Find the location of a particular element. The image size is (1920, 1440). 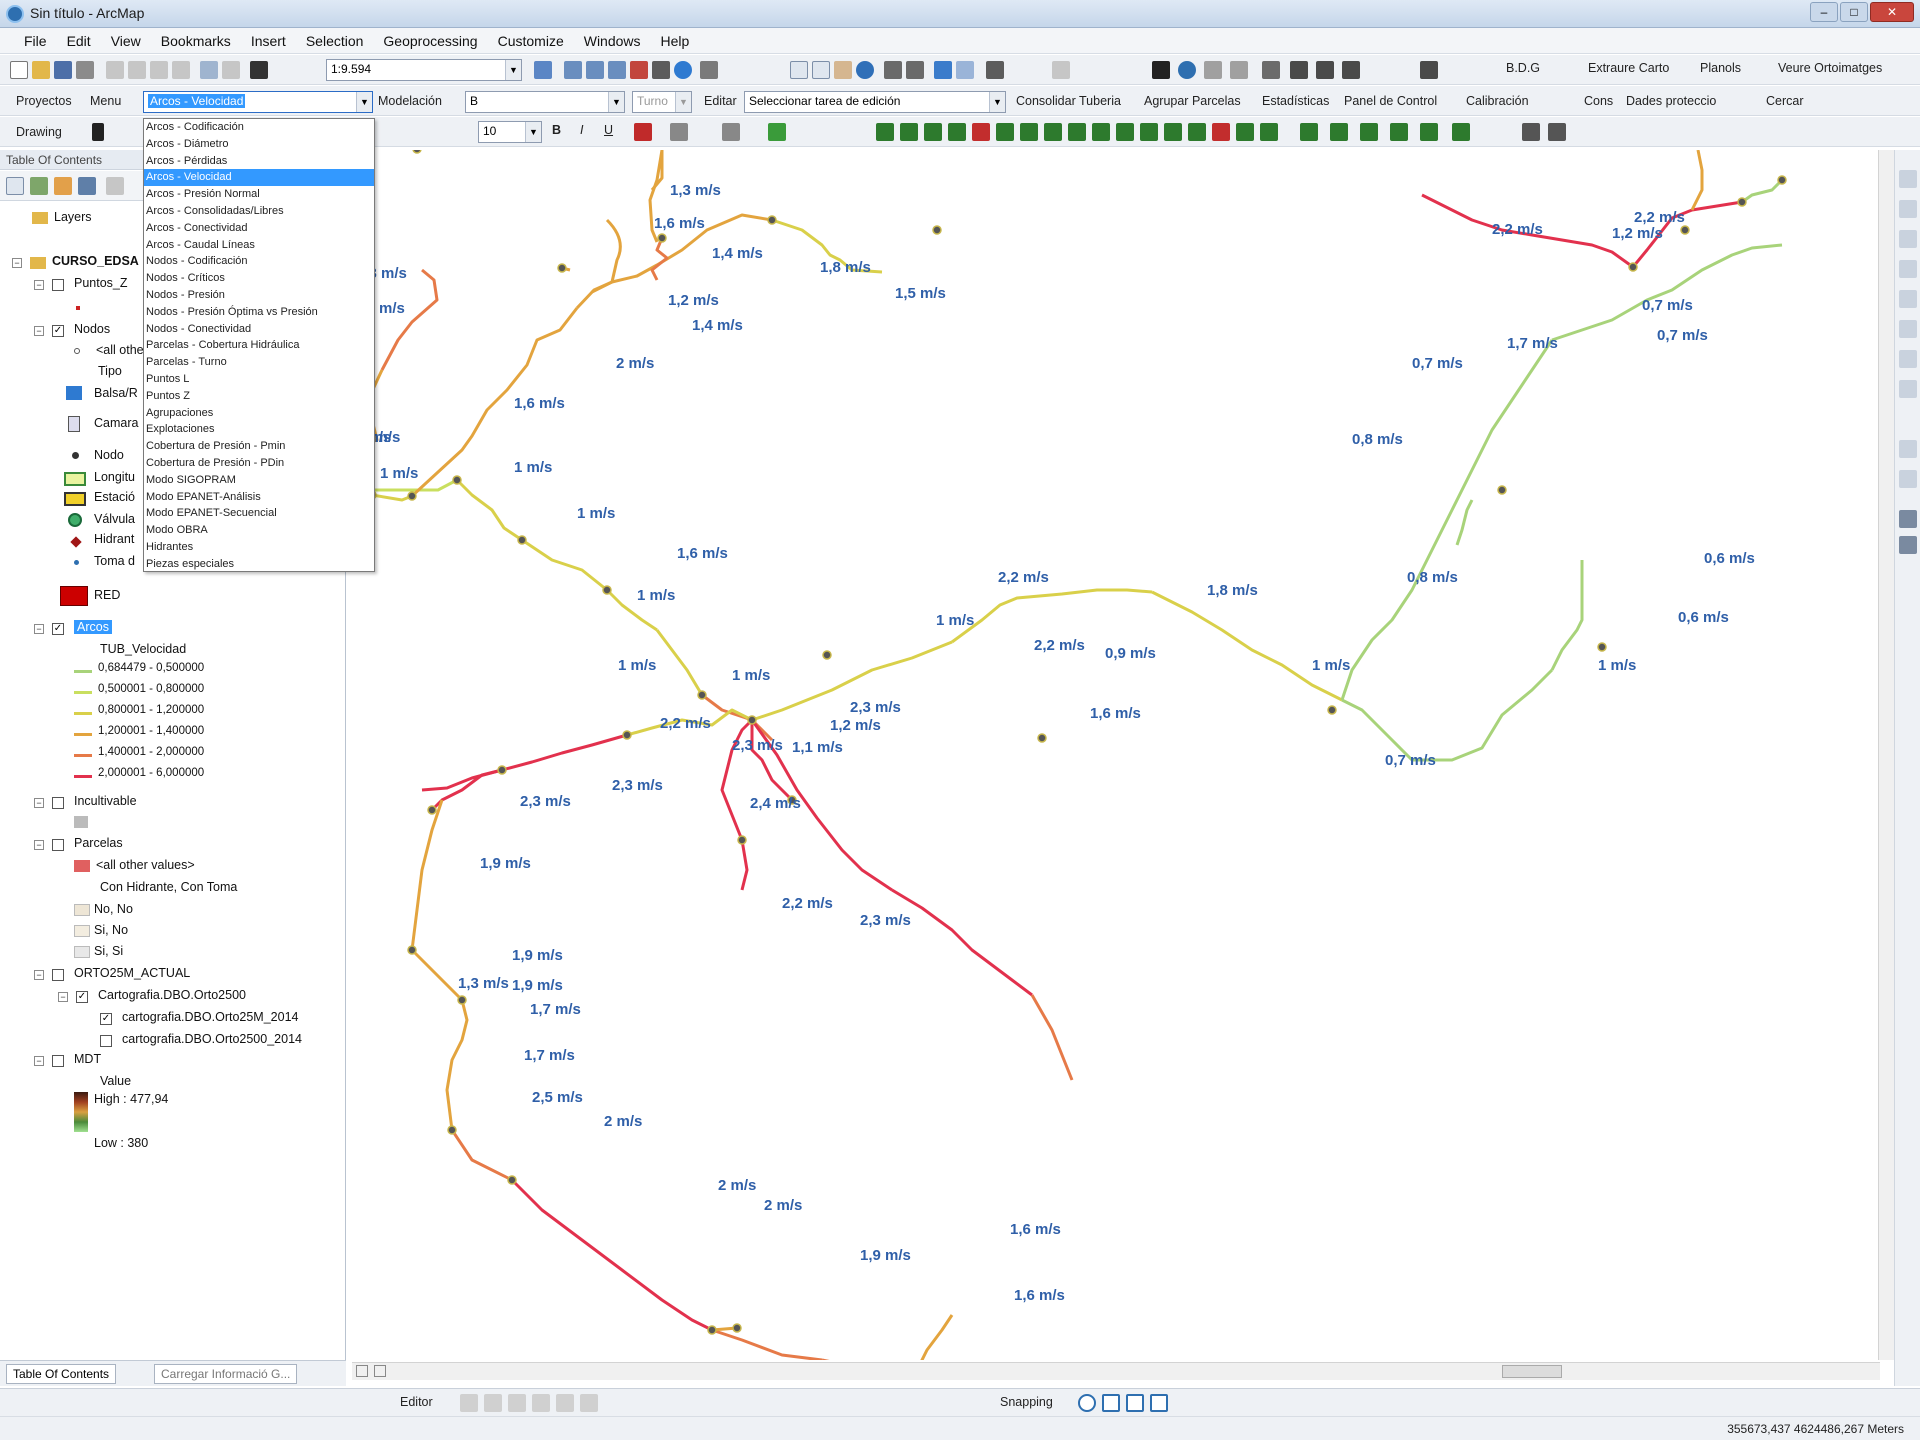

full-extent-icon is located at coordinates (865, 70).